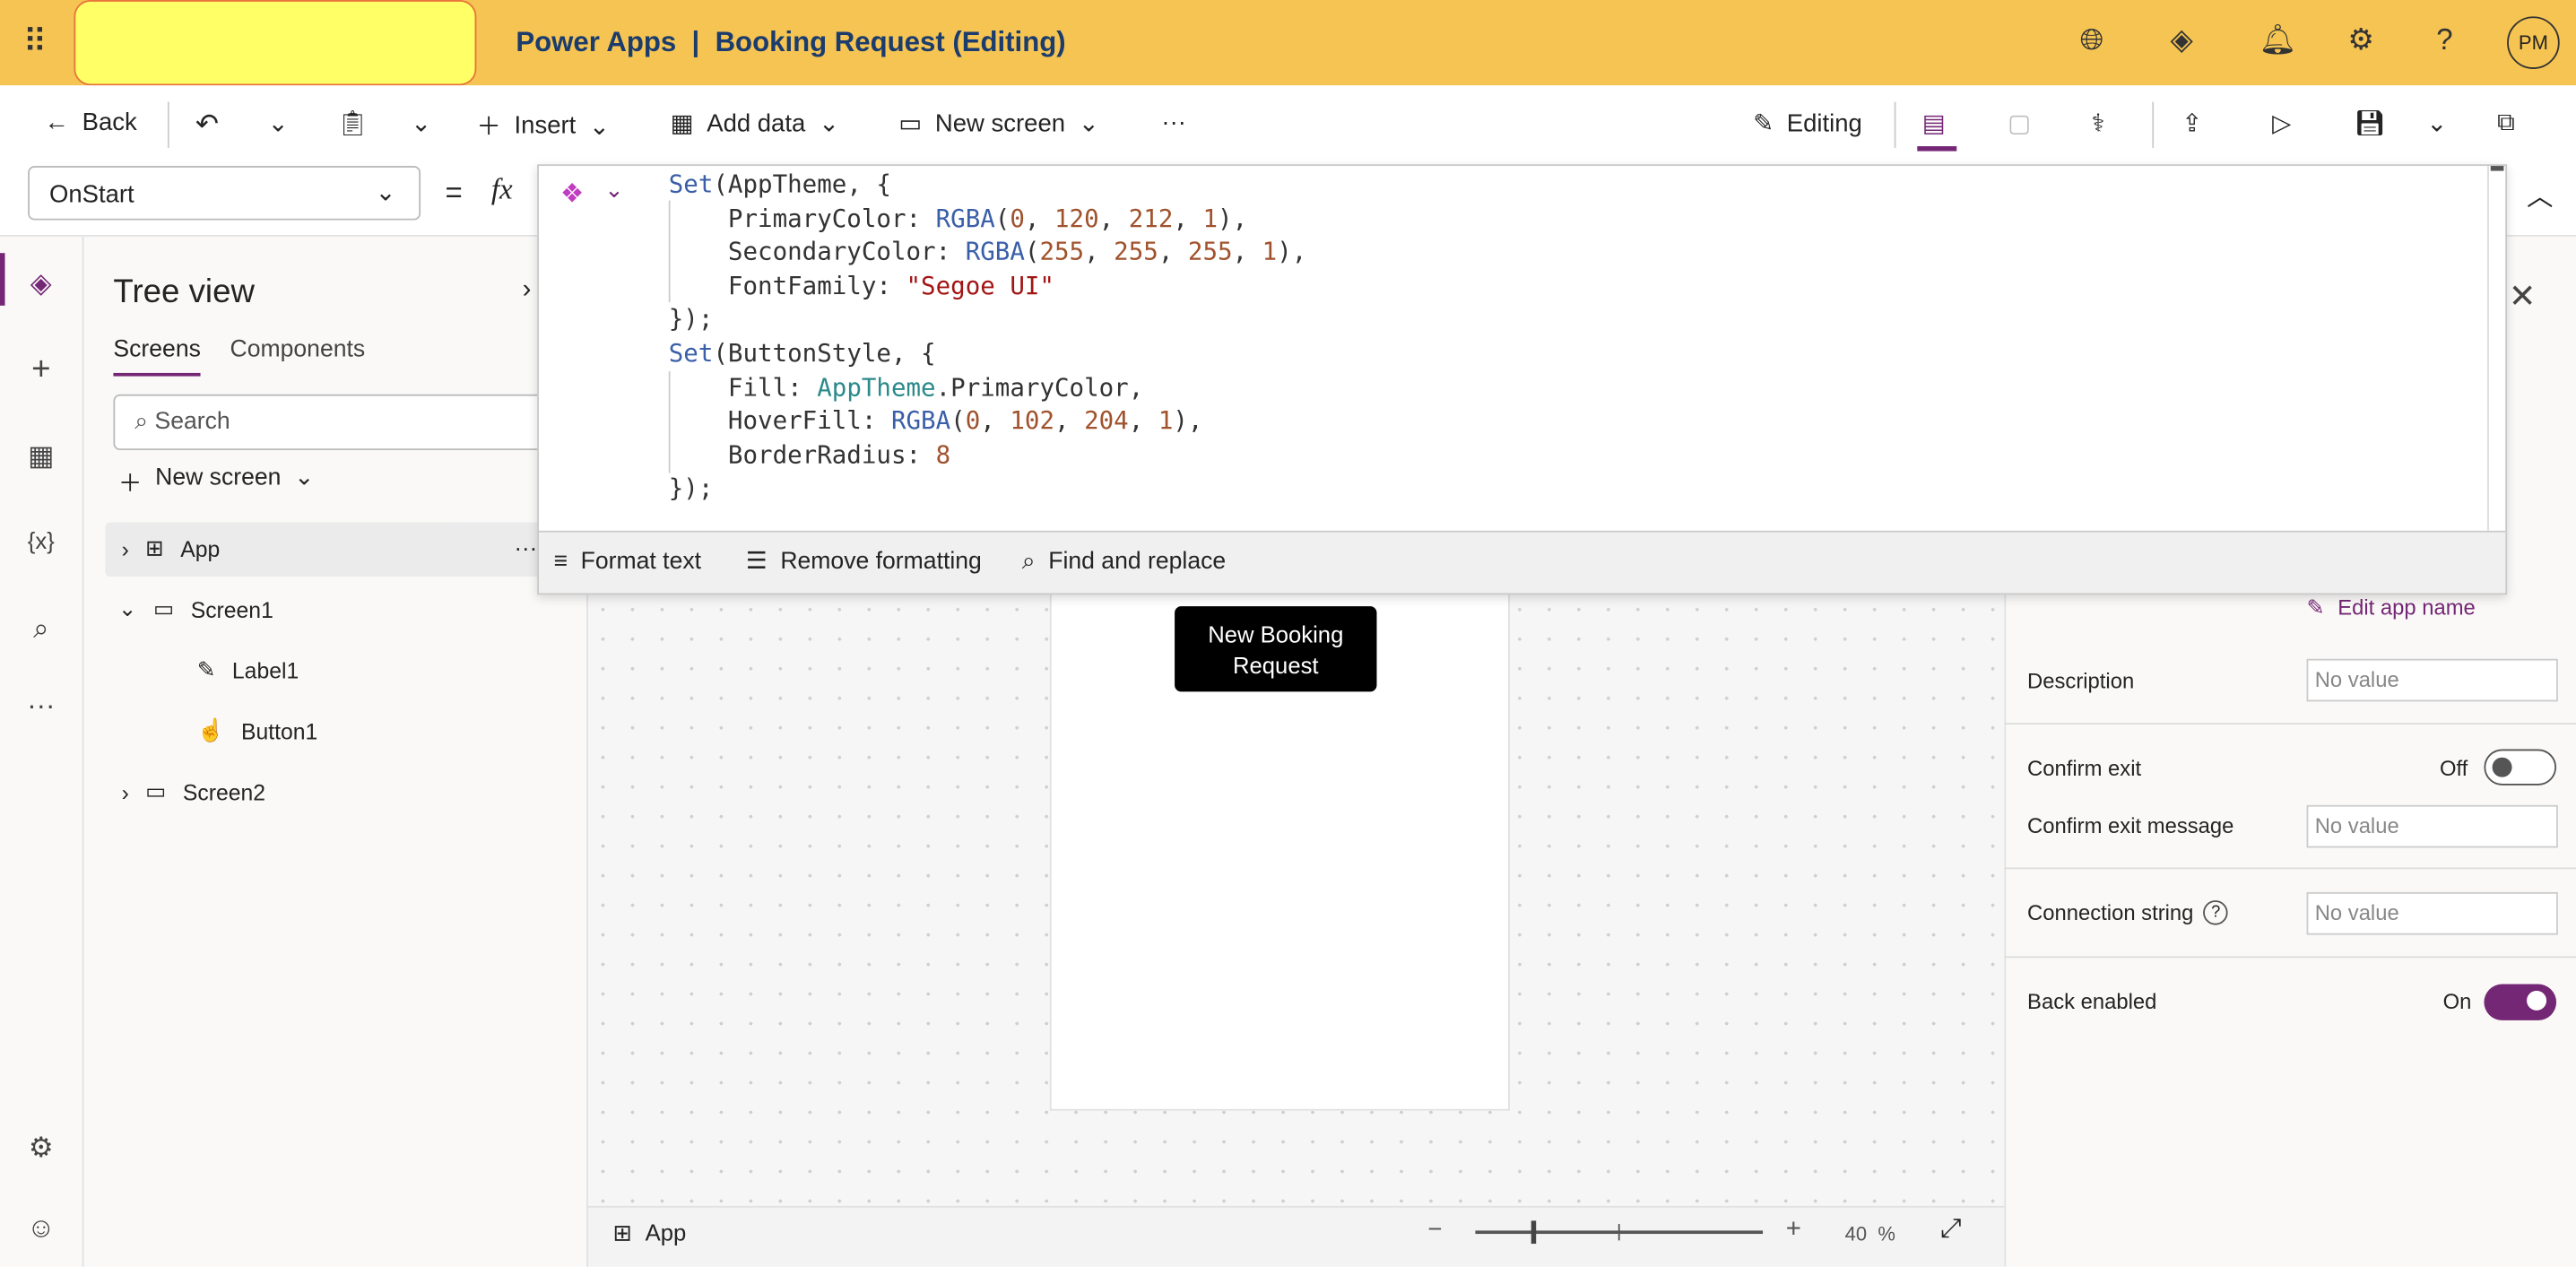 This screenshot has height=1267, width=2576. Describe the element at coordinates (156, 350) in the screenshot. I see `tab-screens: Screens` at that location.